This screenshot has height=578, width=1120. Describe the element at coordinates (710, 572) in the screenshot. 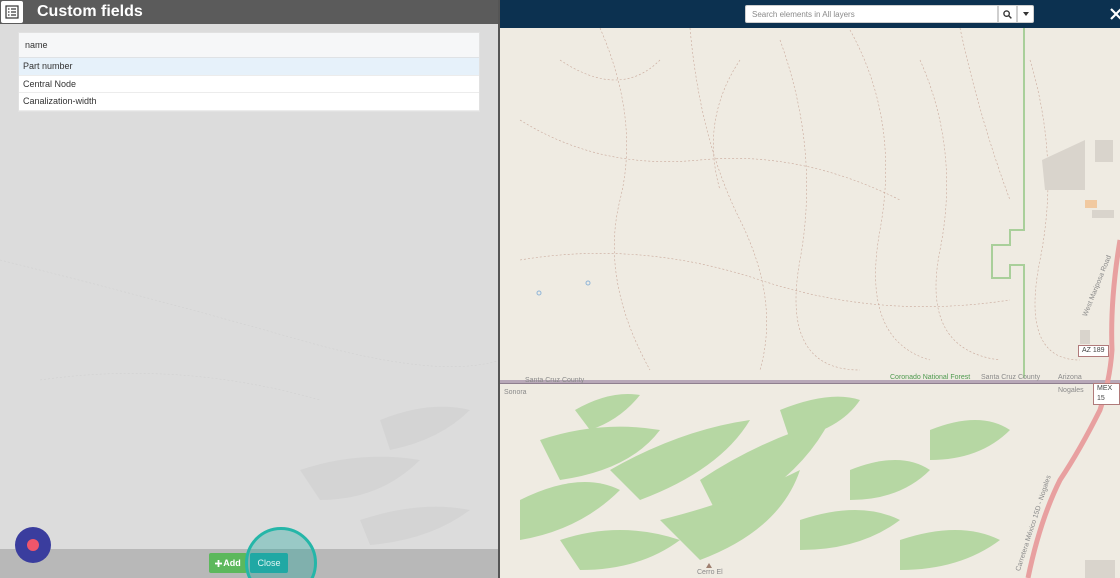

I see `map-label-cerro: Cerro El` at that location.